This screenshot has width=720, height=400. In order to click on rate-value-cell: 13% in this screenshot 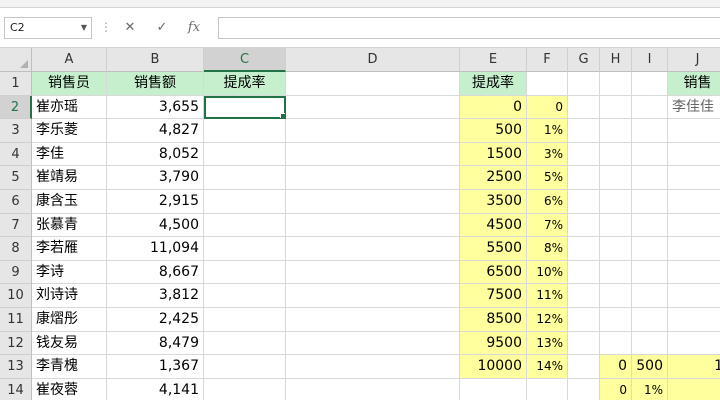, I will do `click(547, 343)`.